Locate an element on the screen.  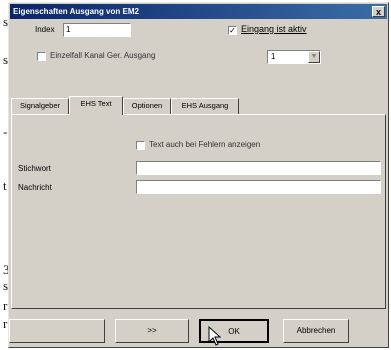
tab-optionen: Optionen is located at coordinates (147, 106).